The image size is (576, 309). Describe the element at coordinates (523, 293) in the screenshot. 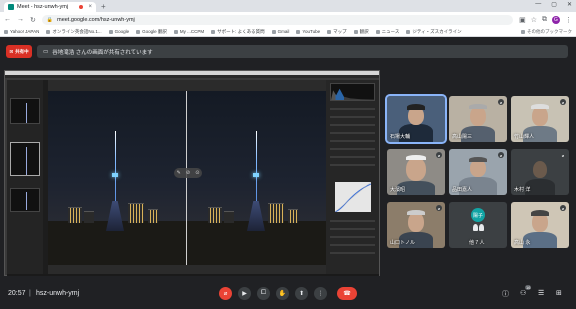

I see `people-icon: ⚇` at that location.